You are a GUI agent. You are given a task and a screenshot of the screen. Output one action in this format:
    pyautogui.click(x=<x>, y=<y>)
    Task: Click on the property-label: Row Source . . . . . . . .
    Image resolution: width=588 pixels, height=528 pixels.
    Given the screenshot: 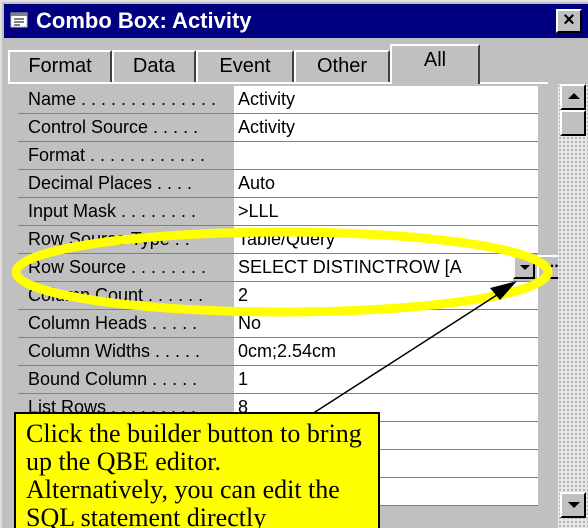 What is the action you would take?
    pyautogui.click(x=130, y=267)
    